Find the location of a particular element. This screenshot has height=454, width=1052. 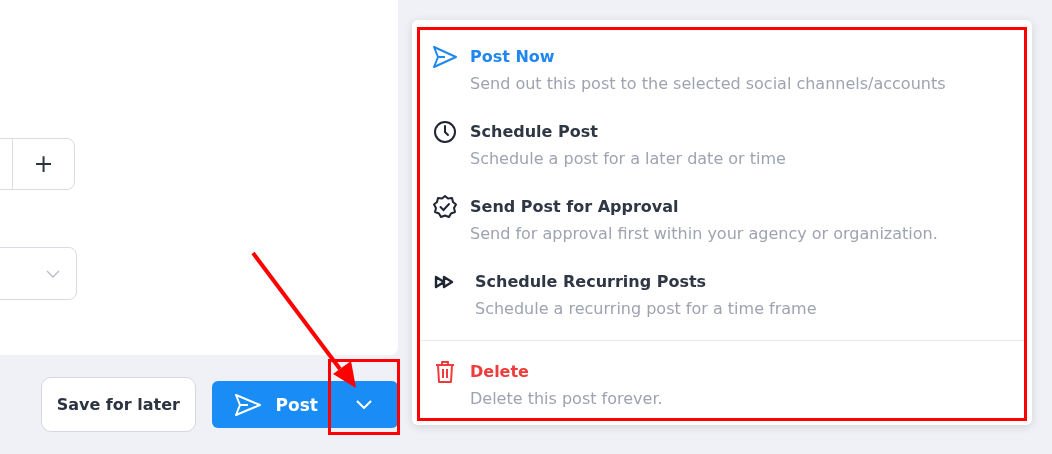

menu-item-description: Schedule a recurring post for a time frame is located at coordinates (646, 309).